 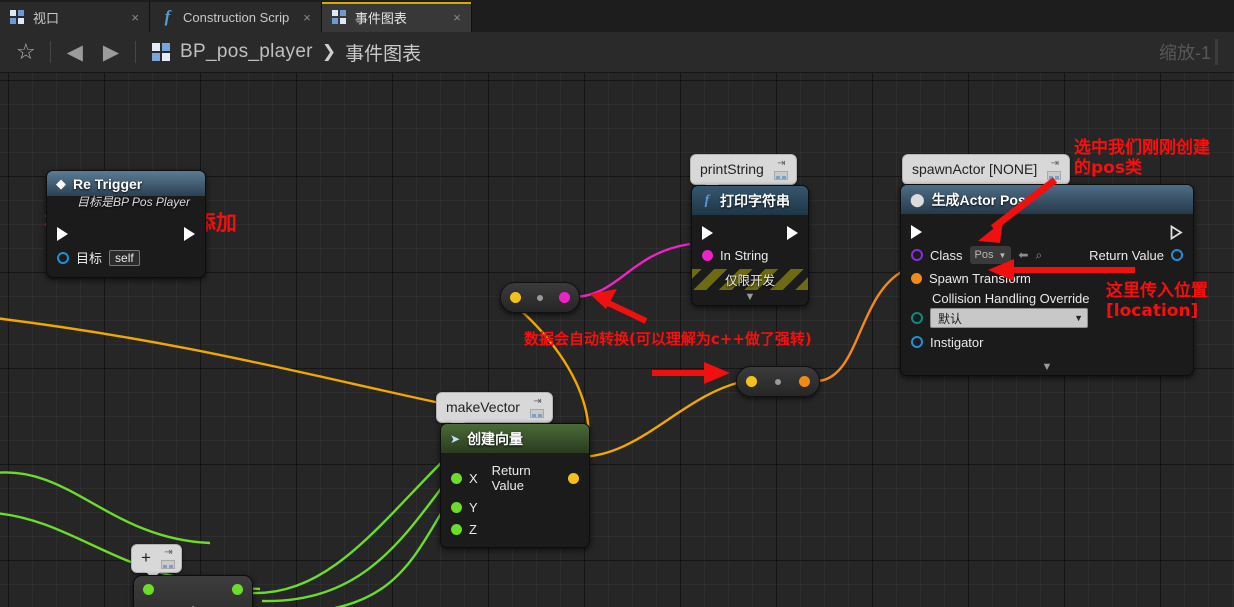 What do you see at coordinates (917, 255) in the screenshot?
I see `class-pin` at bounding box center [917, 255].